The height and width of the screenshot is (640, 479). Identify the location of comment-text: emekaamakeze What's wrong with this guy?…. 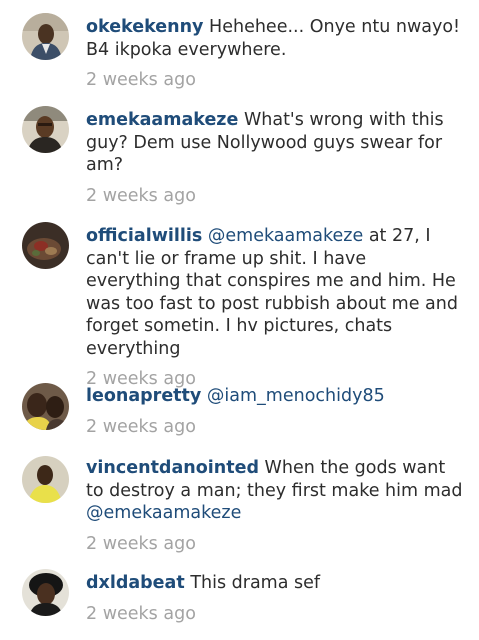
(276, 143).